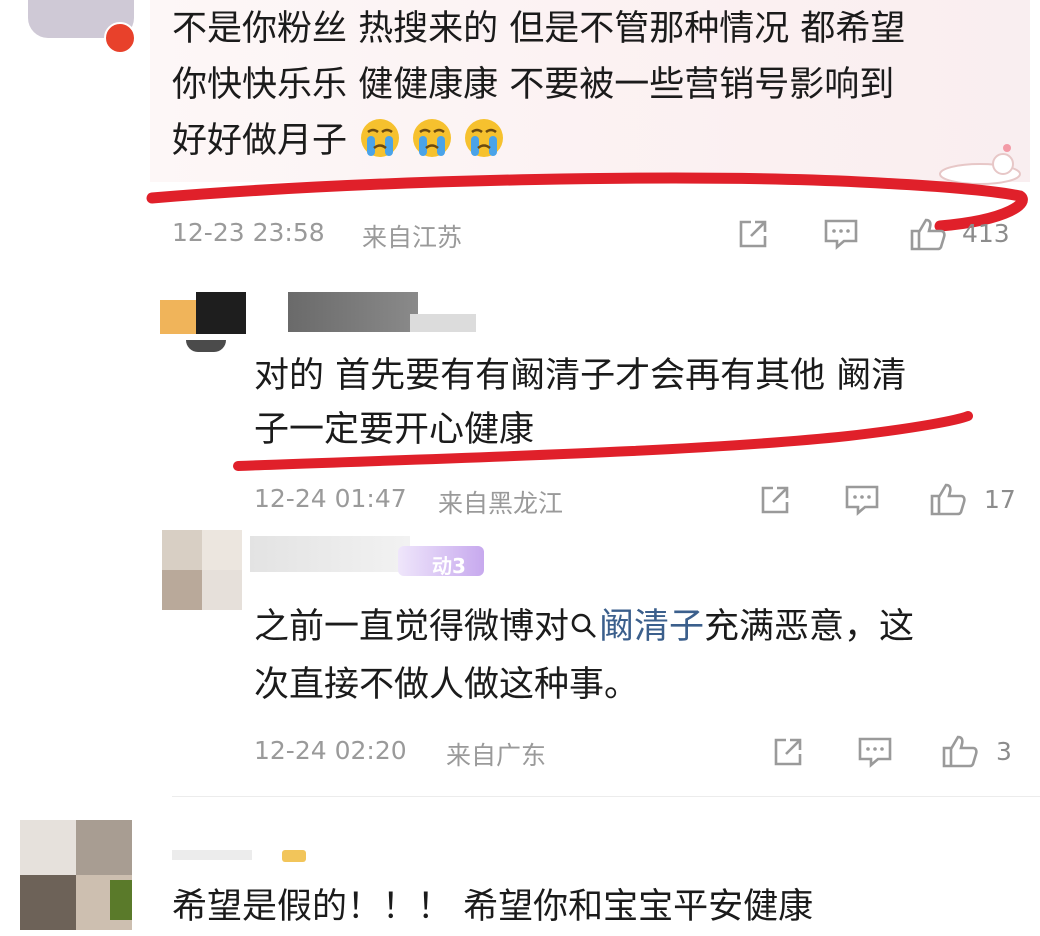 This screenshot has height=936, width=1040. I want to click on topic-link: 阚清子, so click(636, 627).